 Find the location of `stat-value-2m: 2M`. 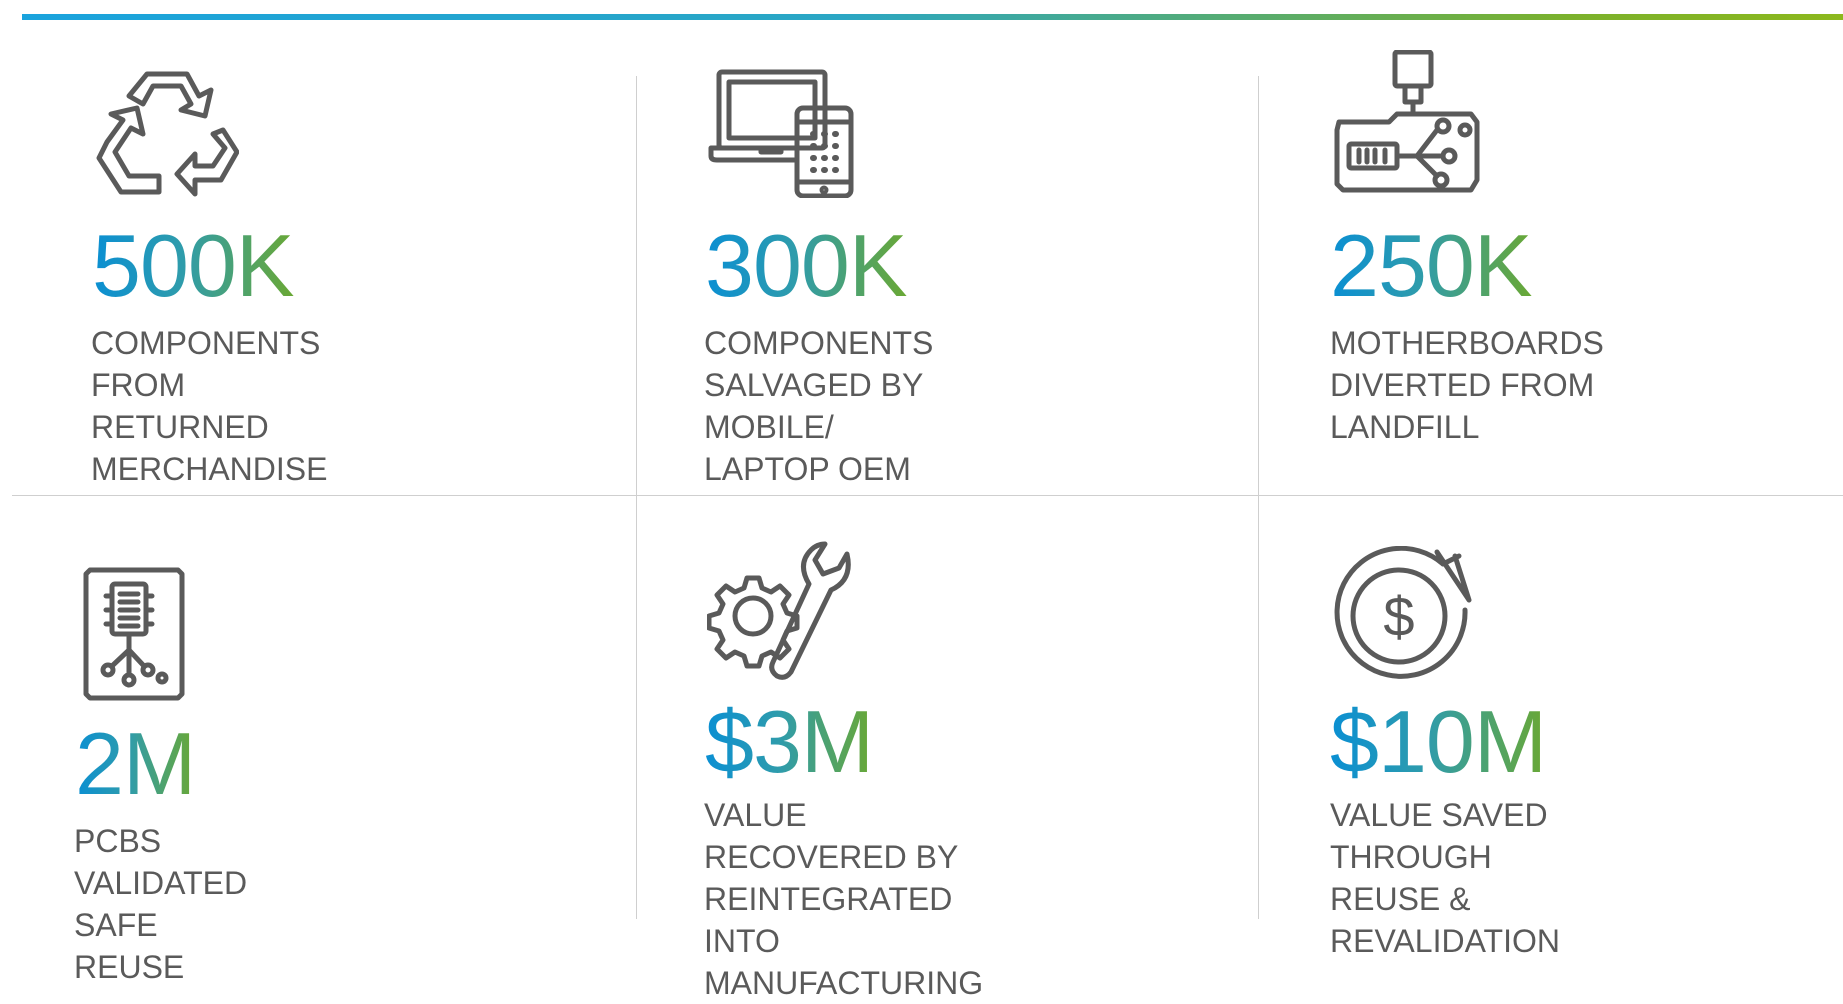

stat-value-2m: 2M is located at coordinates (135, 763).